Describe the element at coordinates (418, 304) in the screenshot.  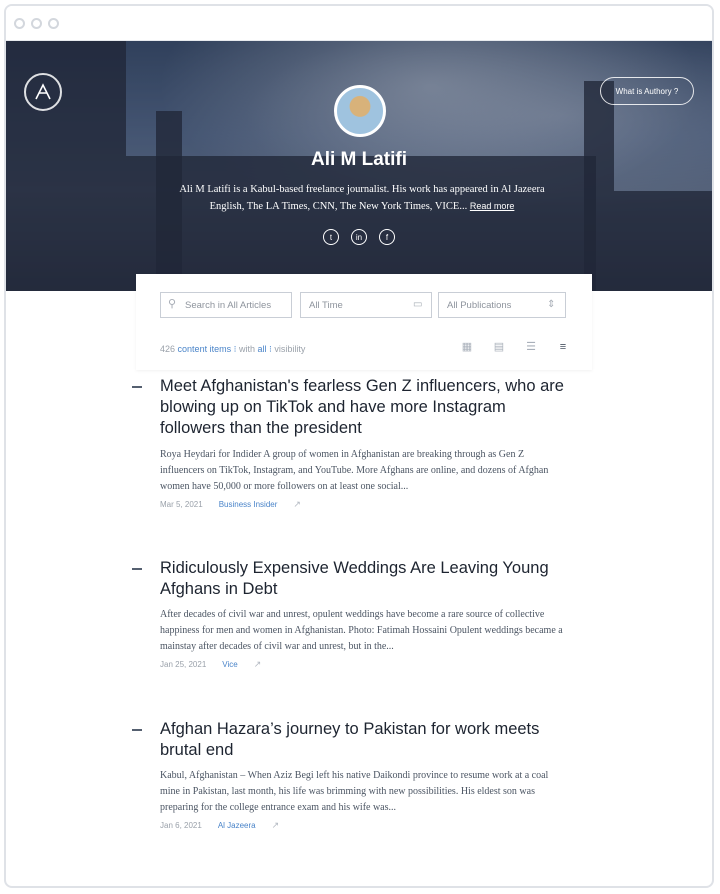
I see `calendar-icon: ▭` at that location.